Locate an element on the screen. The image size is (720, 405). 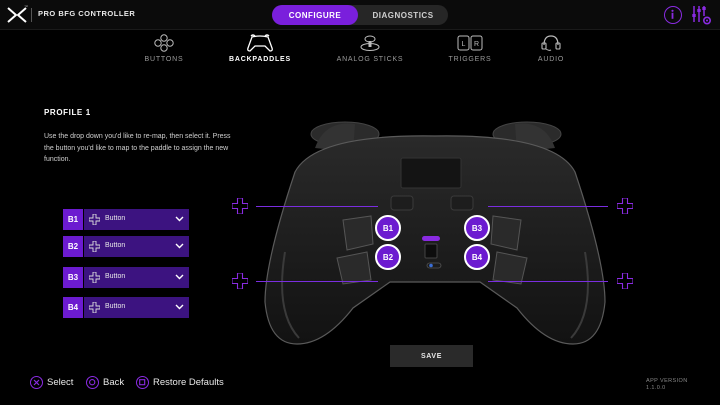
select-hint: Select is located at coordinates (51, 382).